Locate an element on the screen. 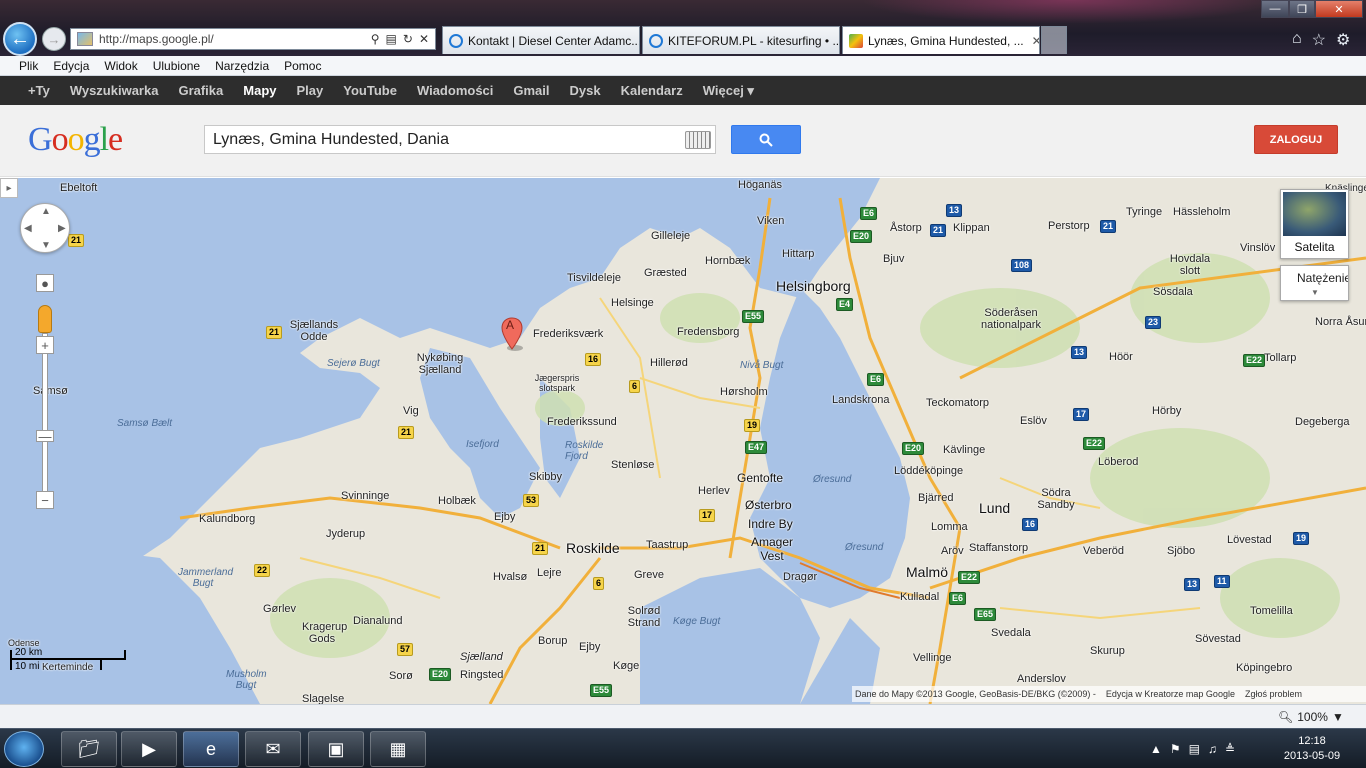  place-label: Hovdala slott is located at coordinates (1190, 265).